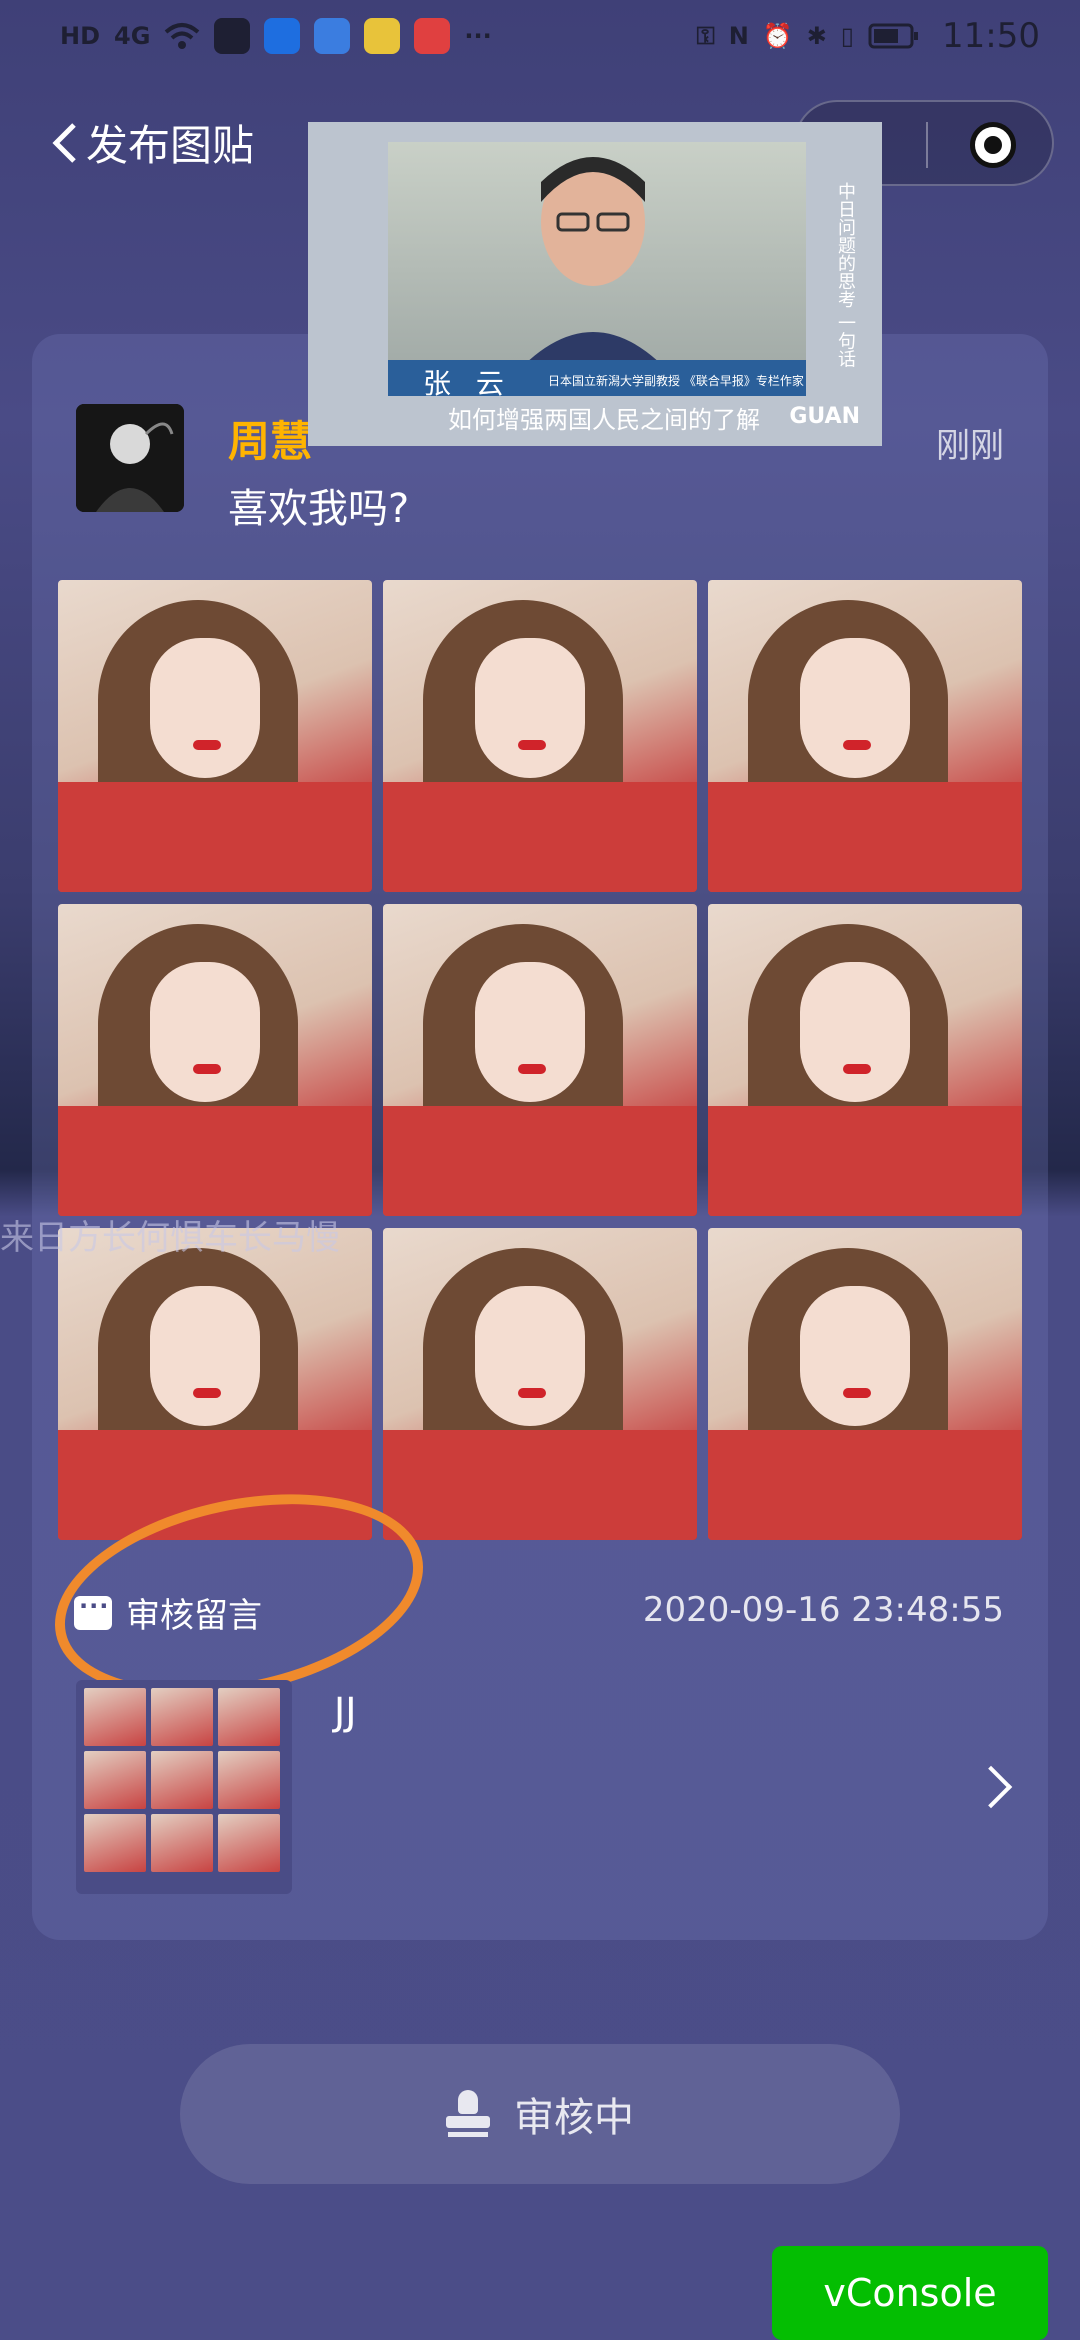 The image size is (1080, 2340). What do you see at coordinates (382, 36) in the screenshot?
I see `message-app-icon` at bounding box center [382, 36].